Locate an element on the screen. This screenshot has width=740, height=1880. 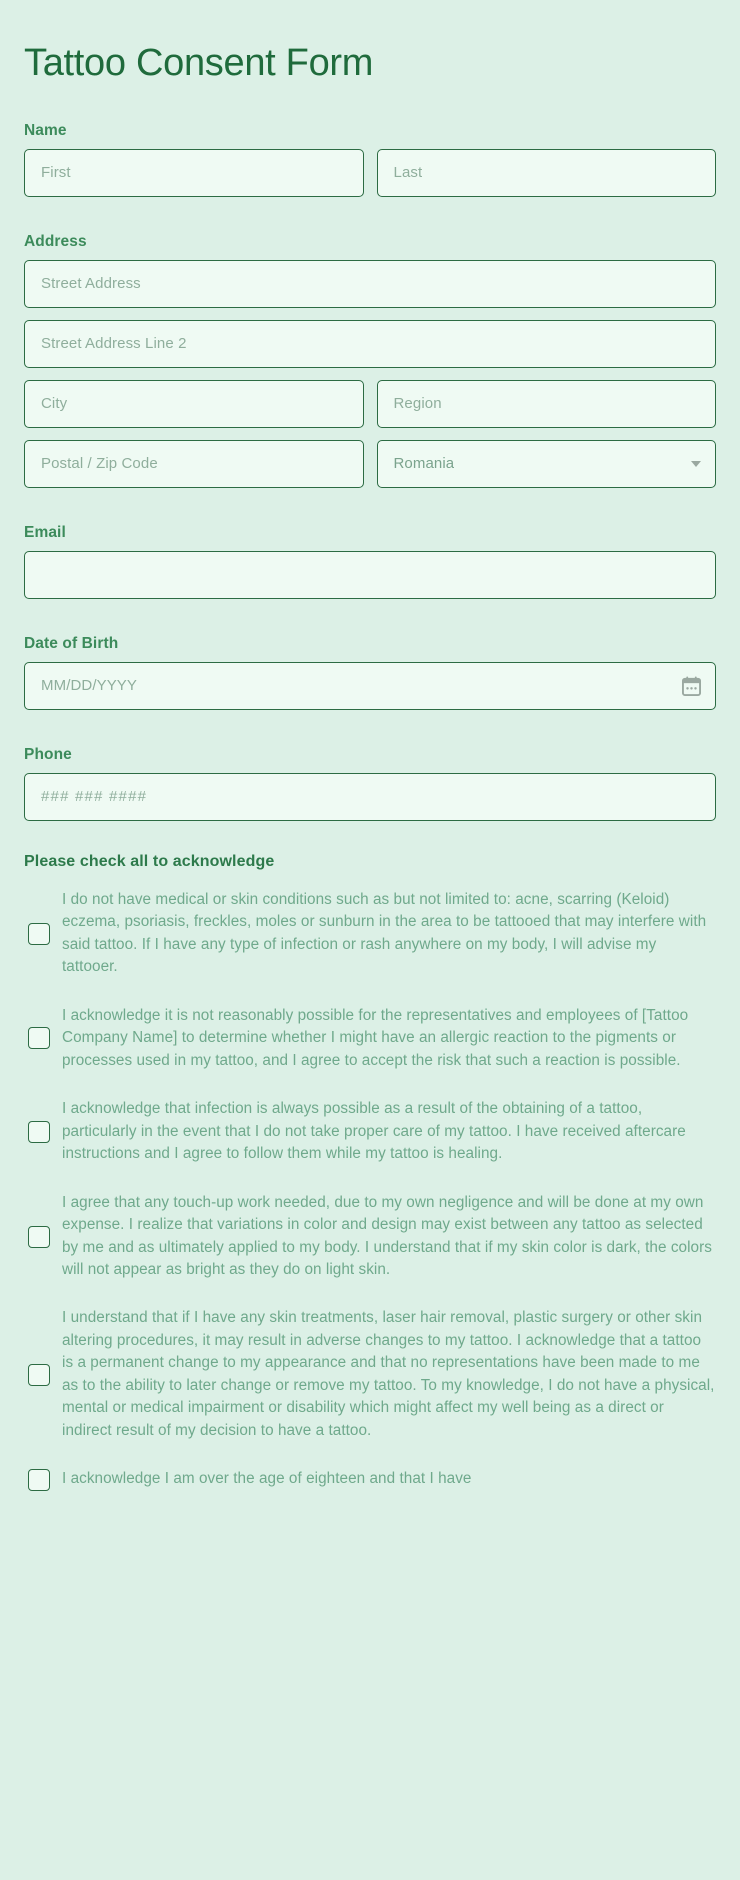
street-address-input: Street Address is located at coordinates (370, 283).